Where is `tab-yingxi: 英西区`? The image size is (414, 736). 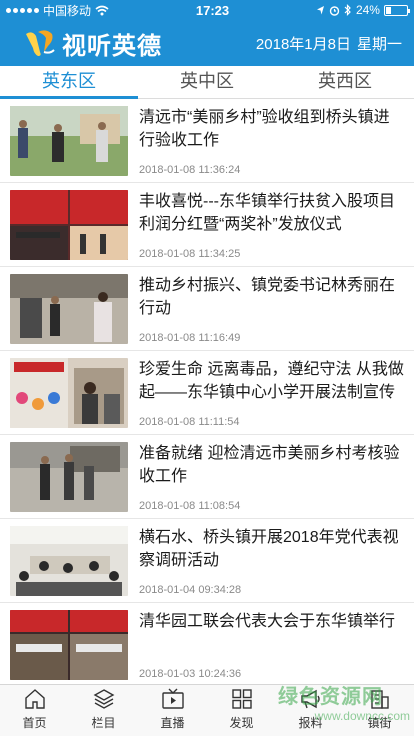
tab-yingxi: 英西区 is located at coordinates (345, 82).